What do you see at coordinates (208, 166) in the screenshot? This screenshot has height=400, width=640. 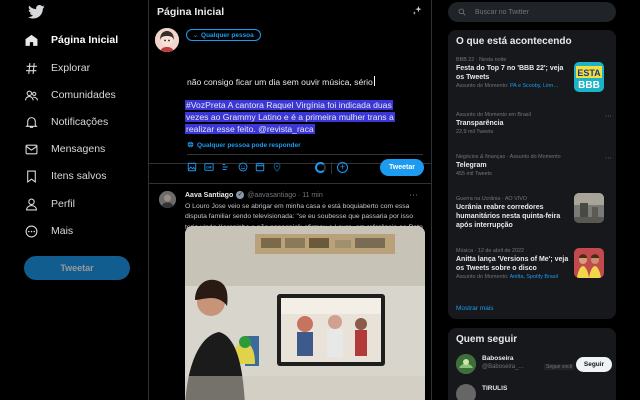 I see `gif-icon: GIF` at bounding box center [208, 166].